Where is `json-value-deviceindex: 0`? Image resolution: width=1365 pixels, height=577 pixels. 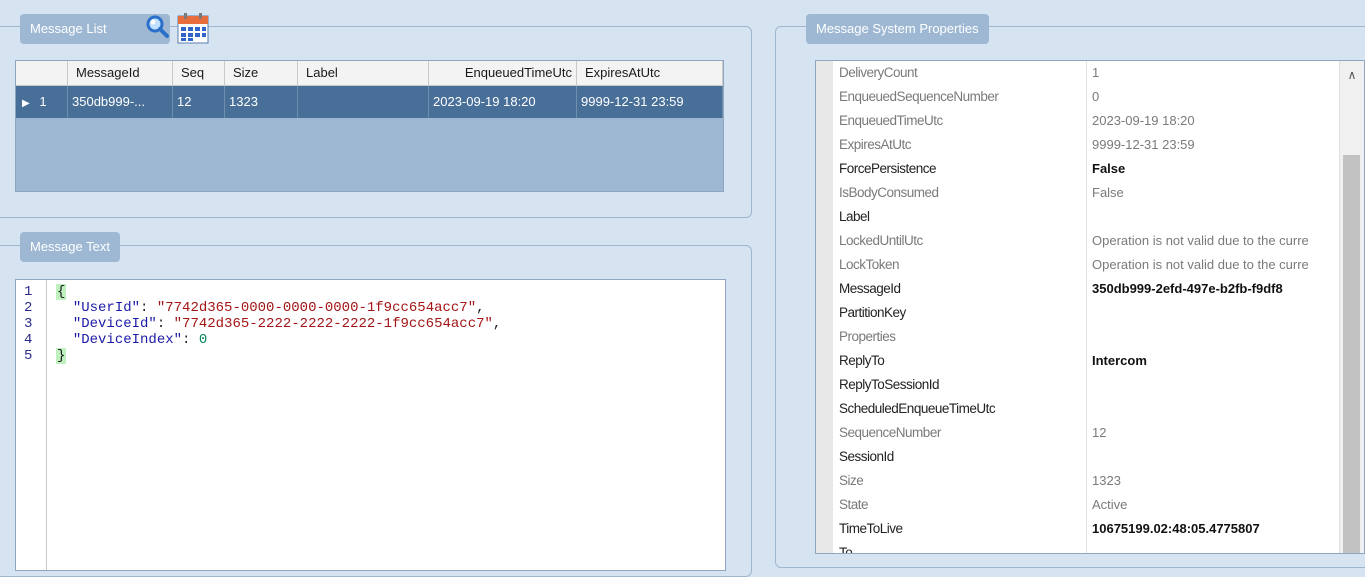
json-value-deviceindex: 0 is located at coordinates (203, 340).